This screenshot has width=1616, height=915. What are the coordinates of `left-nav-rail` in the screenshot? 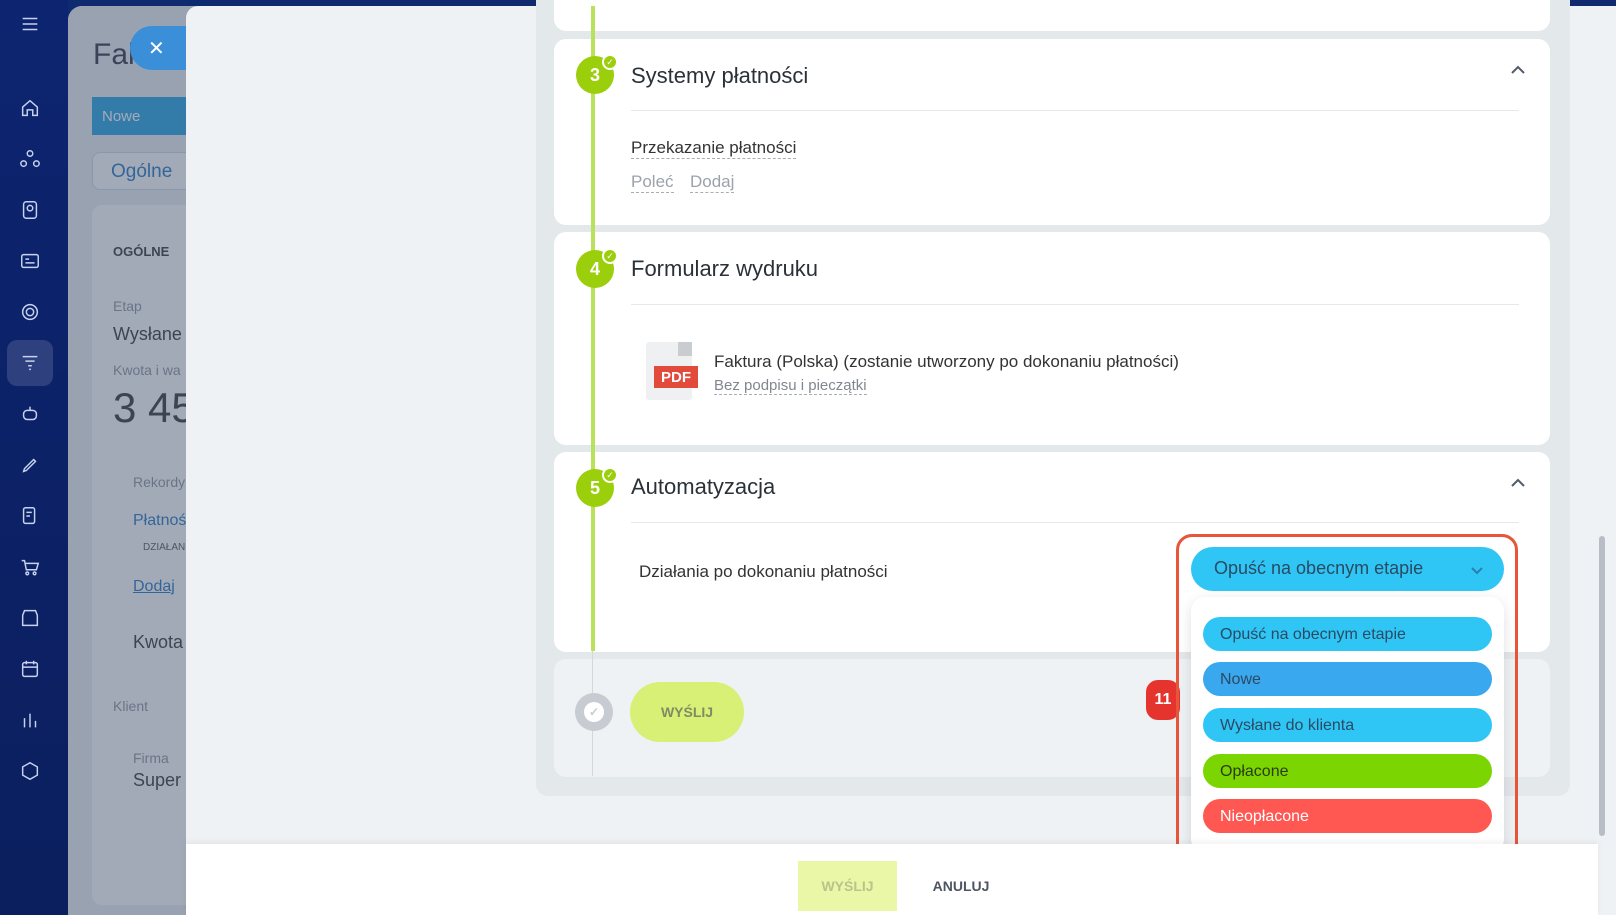 It's located at (34, 457).